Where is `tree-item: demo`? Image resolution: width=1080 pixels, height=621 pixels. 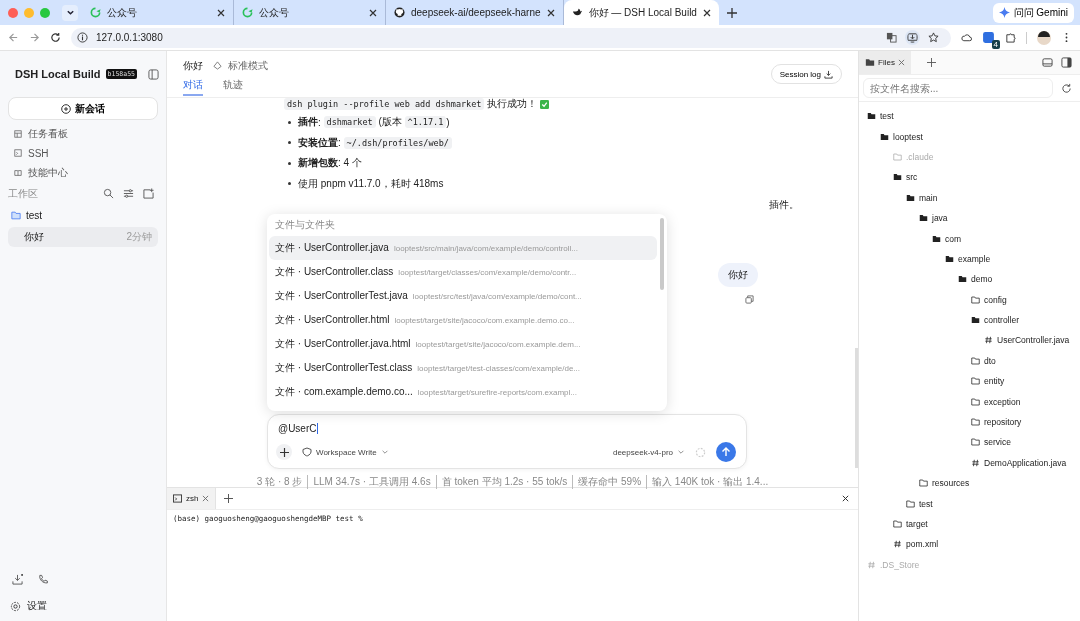
tree-item: demo is located at coordinates (982, 279).